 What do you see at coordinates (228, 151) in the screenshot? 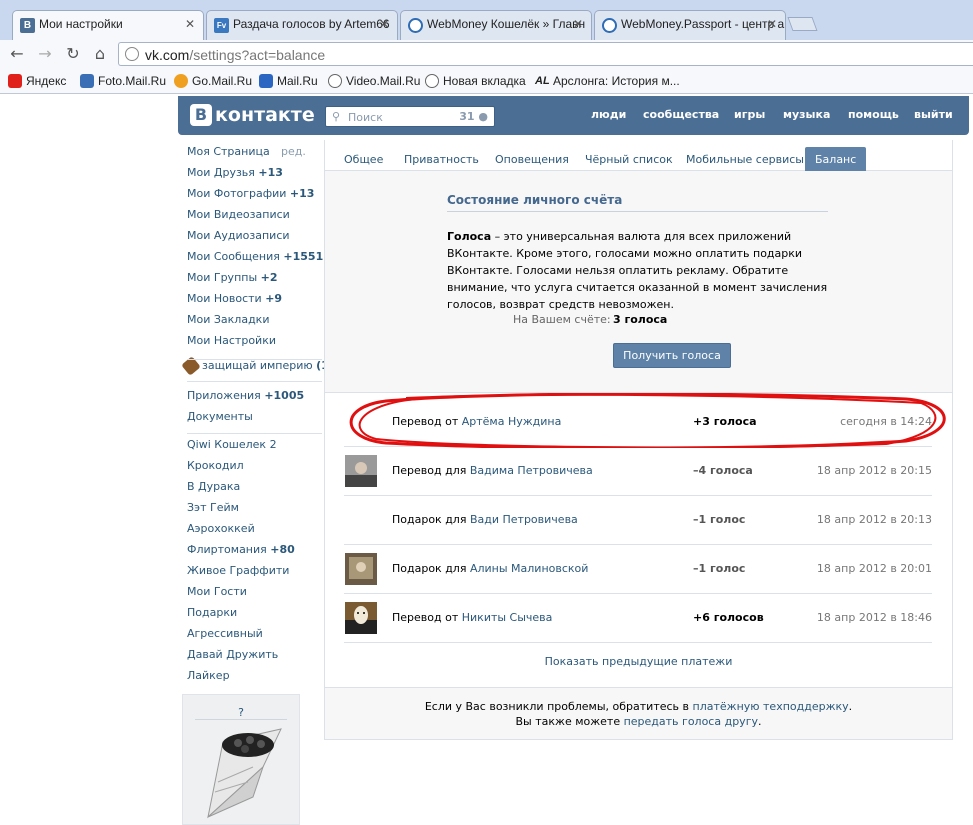
I see `left-menu-item: Моя Страница` at bounding box center [228, 151].